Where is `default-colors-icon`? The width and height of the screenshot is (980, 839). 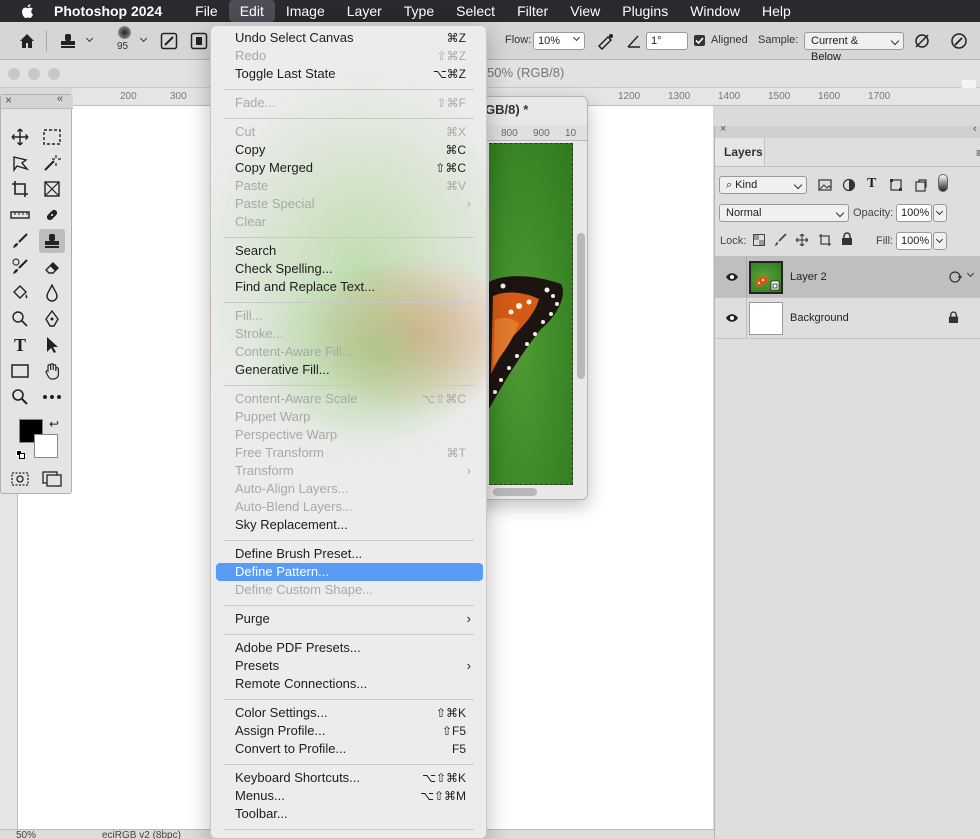 default-colors-icon is located at coordinates (21, 455).